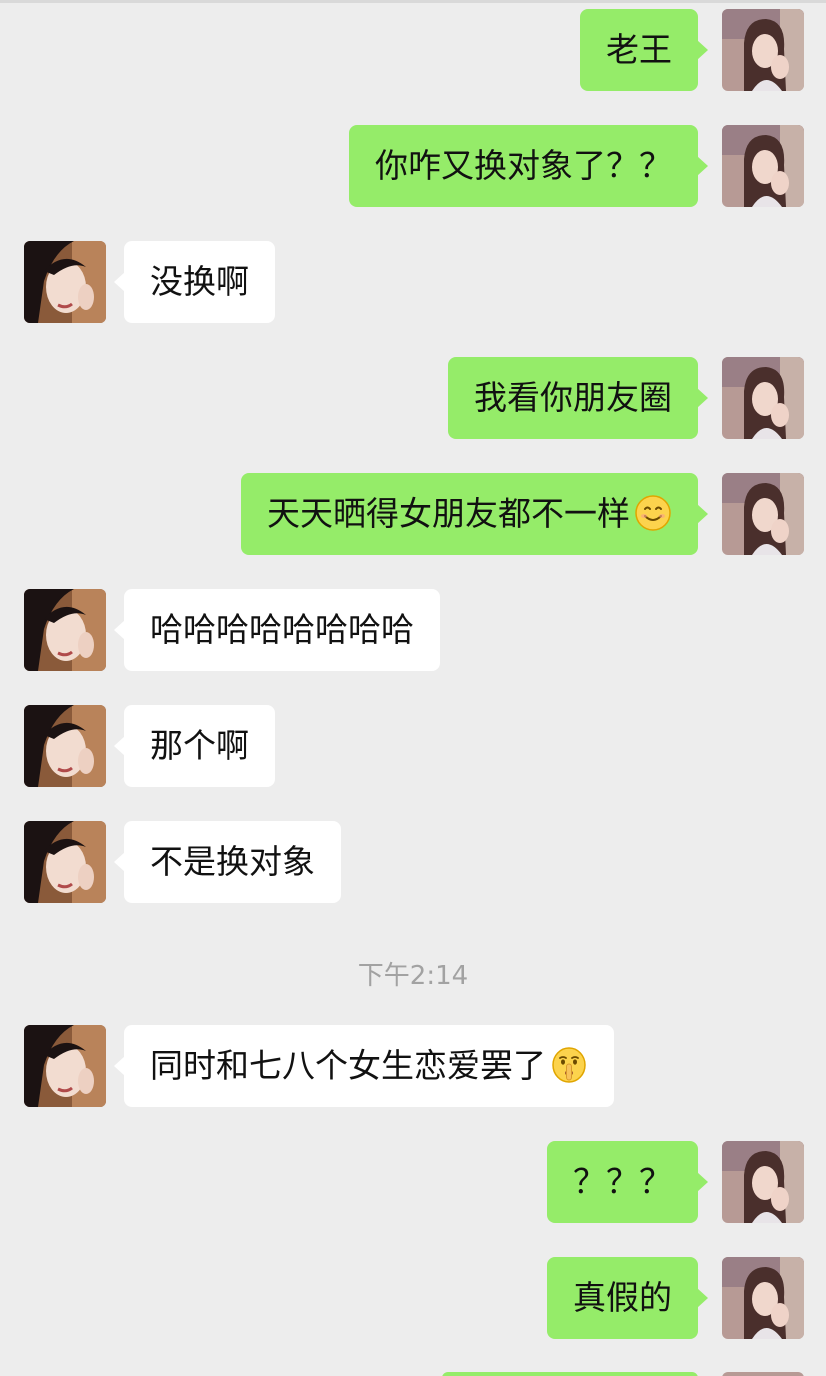  I want to click on message-text: 我看你朋友圈, so click(573, 397).